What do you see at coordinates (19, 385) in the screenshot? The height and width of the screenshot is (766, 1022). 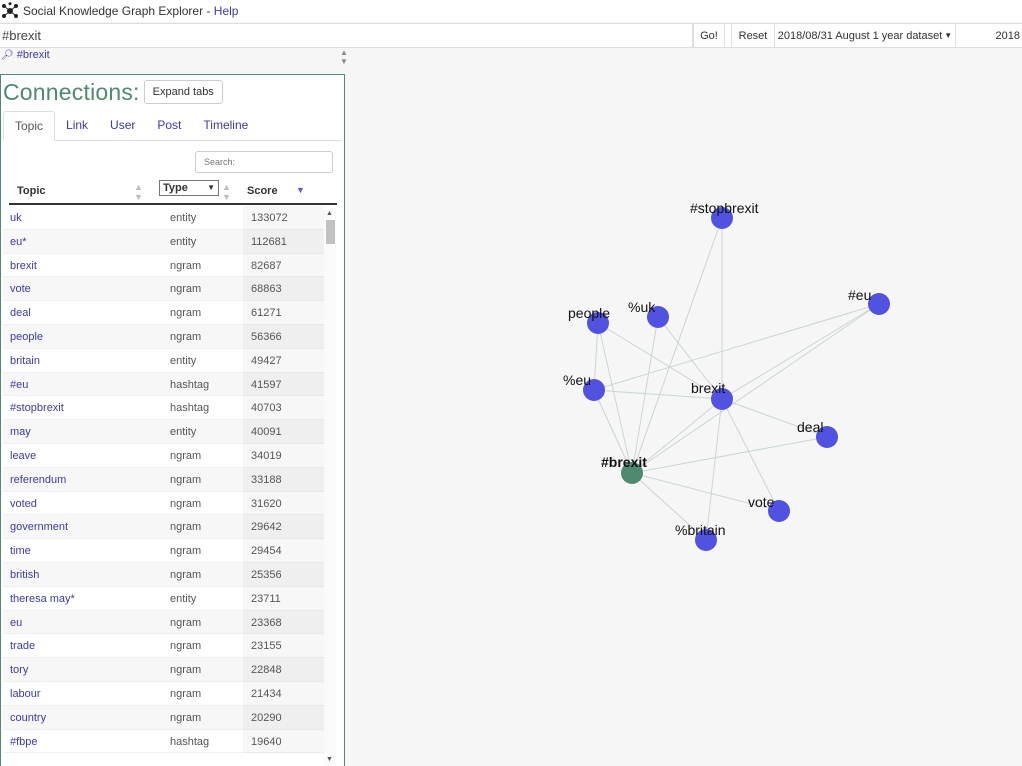 I see `topic-link: #eu` at bounding box center [19, 385].